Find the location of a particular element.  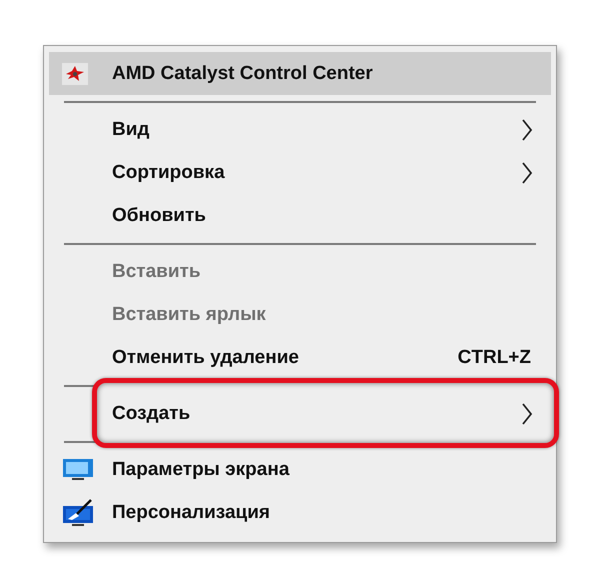

menu-item: Обновить is located at coordinates (300, 215).